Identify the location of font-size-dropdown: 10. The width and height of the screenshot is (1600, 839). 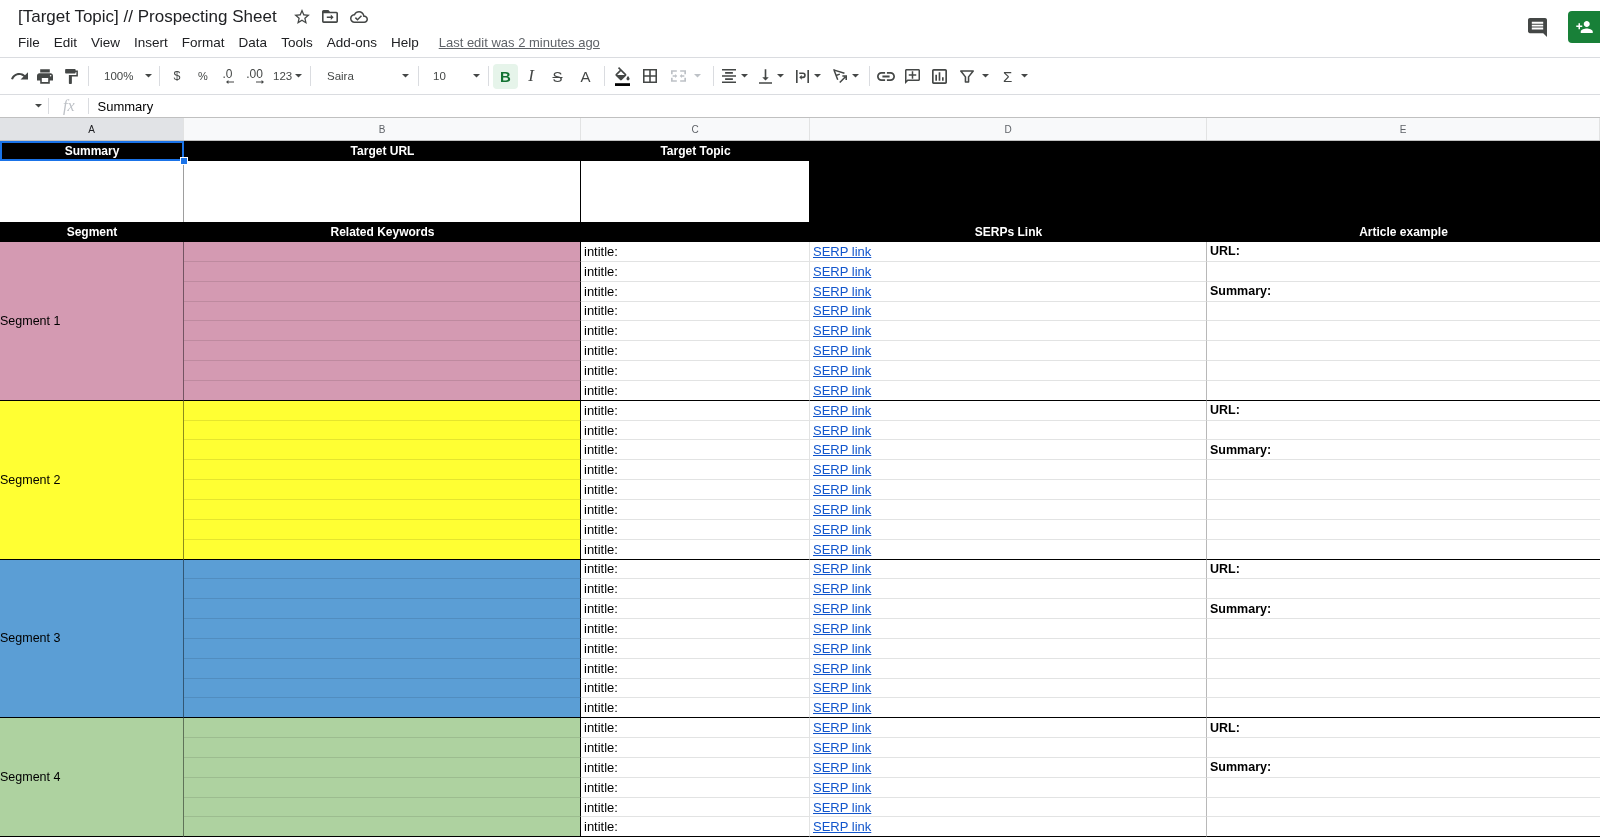
(453, 76).